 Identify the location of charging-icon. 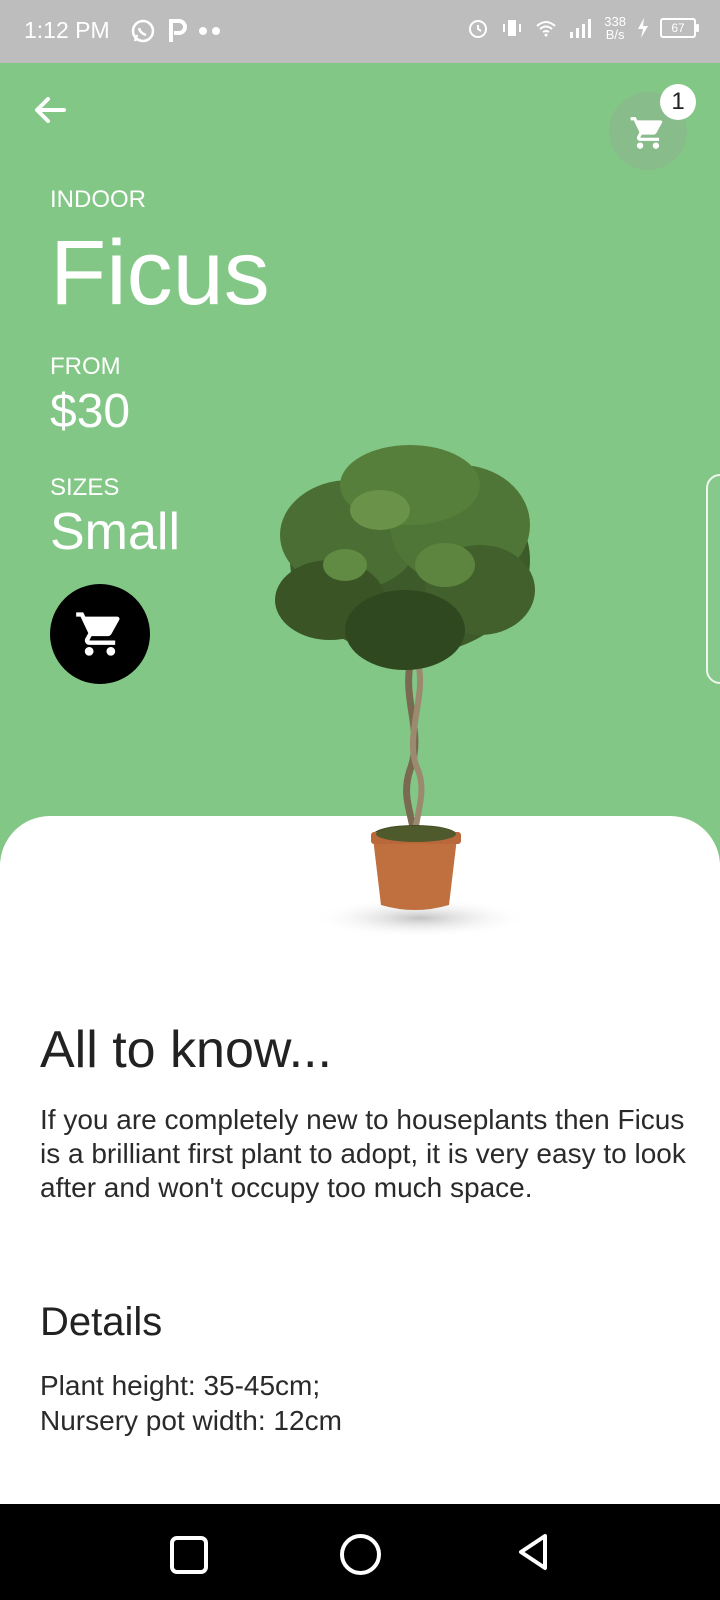
(643, 28).